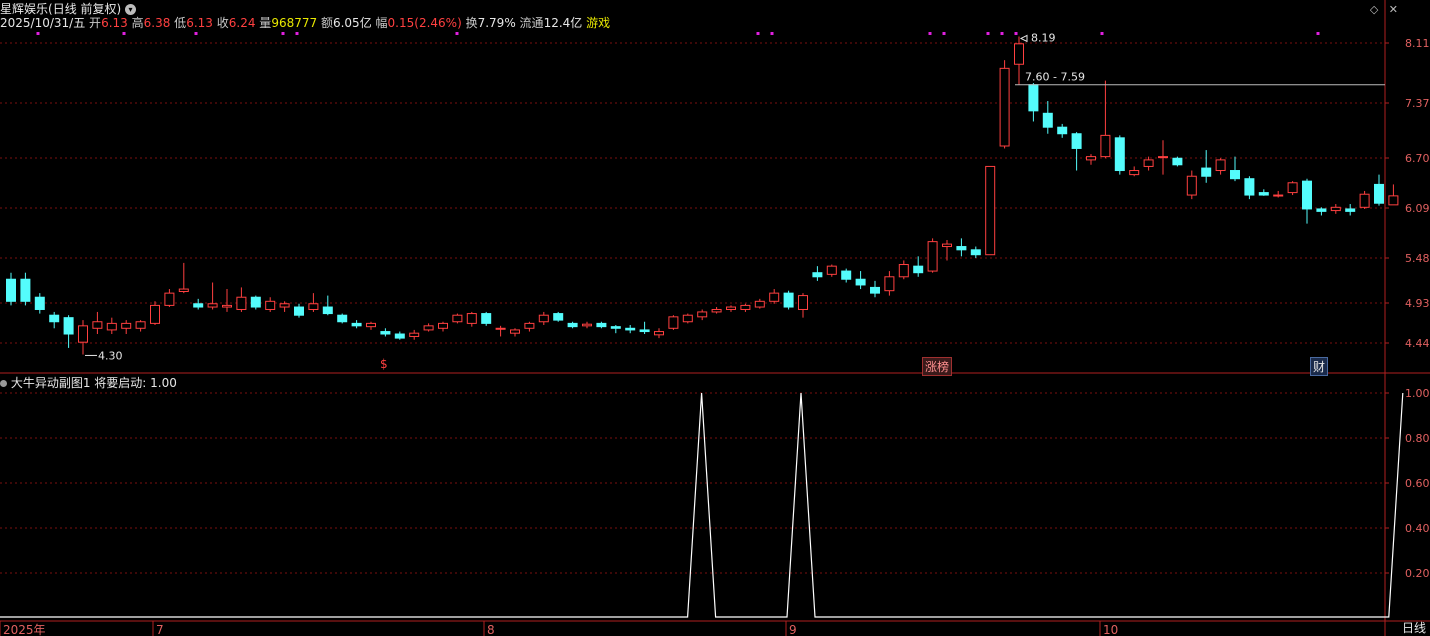  Describe the element at coordinates (122, 383) in the screenshot. I see `sub-indicator-line-label: 将要启动:` at that location.